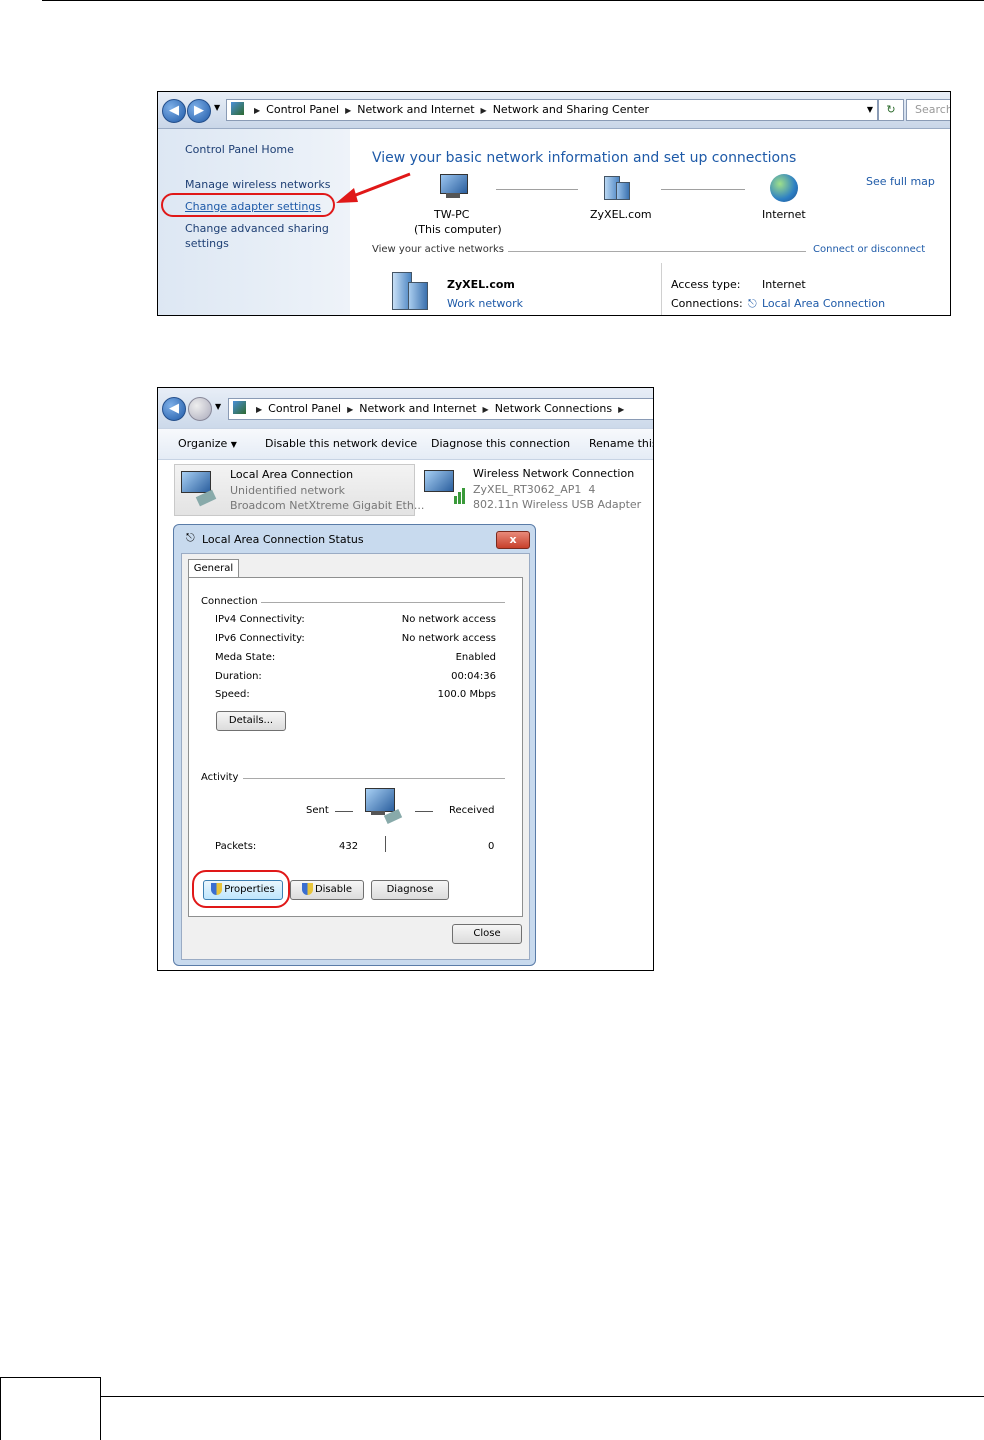 Image resolution: width=984 pixels, height=1440 pixels. Describe the element at coordinates (928, 110) in the screenshot. I see `search-input: Search` at that location.